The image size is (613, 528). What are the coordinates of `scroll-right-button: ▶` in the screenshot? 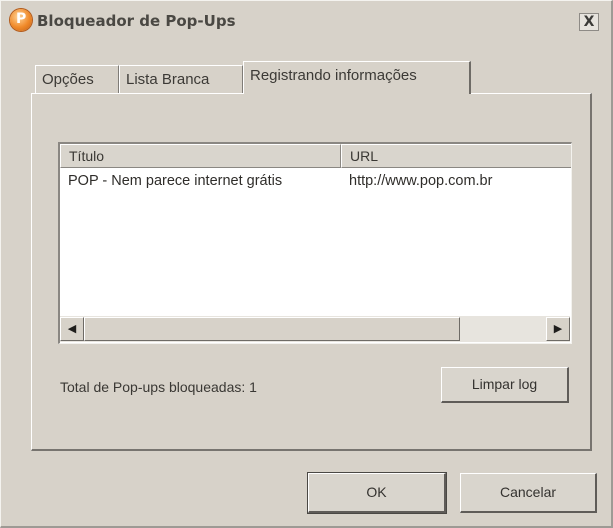 It's located at (558, 329).